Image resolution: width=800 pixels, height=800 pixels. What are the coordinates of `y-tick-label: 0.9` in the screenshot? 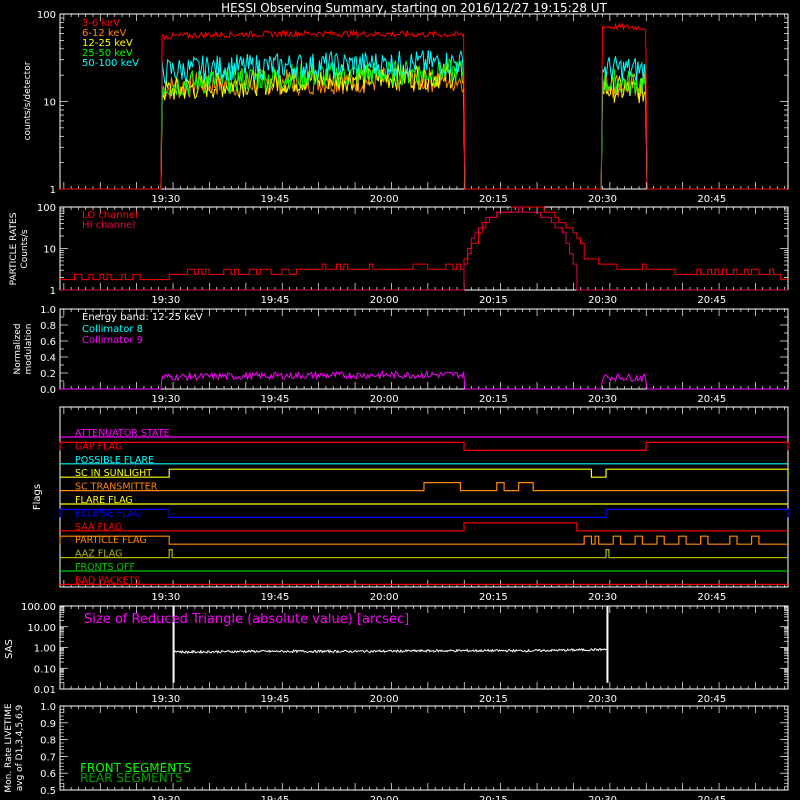 It's located at (48, 724).